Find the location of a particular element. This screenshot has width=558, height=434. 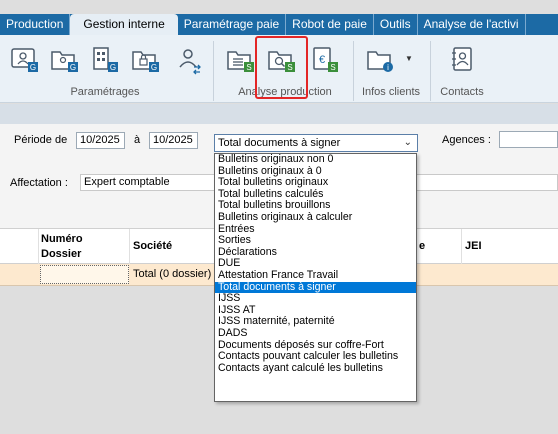

user-folder-icon: G is located at coordinates (65, 60).